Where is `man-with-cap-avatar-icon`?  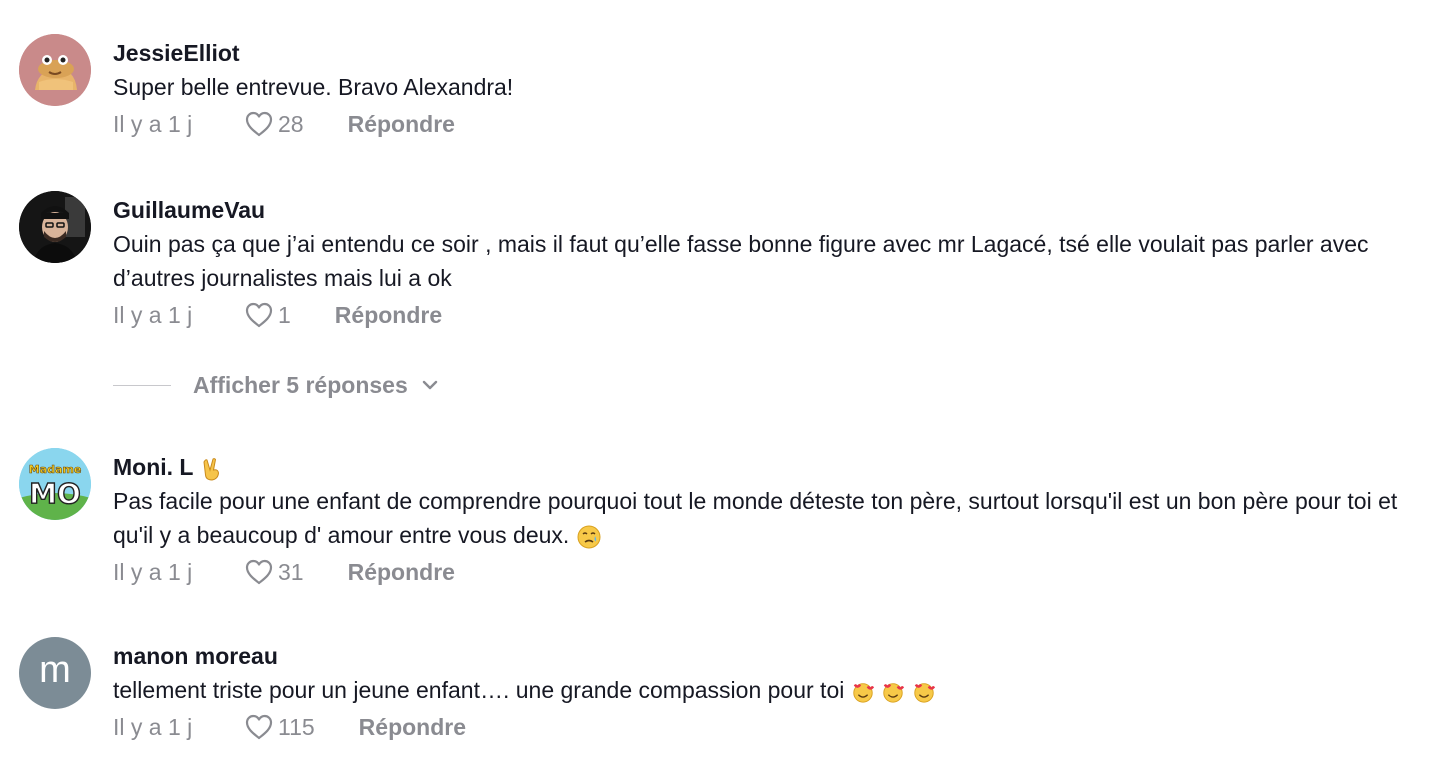
man-with-cap-avatar-icon is located at coordinates (55, 227).